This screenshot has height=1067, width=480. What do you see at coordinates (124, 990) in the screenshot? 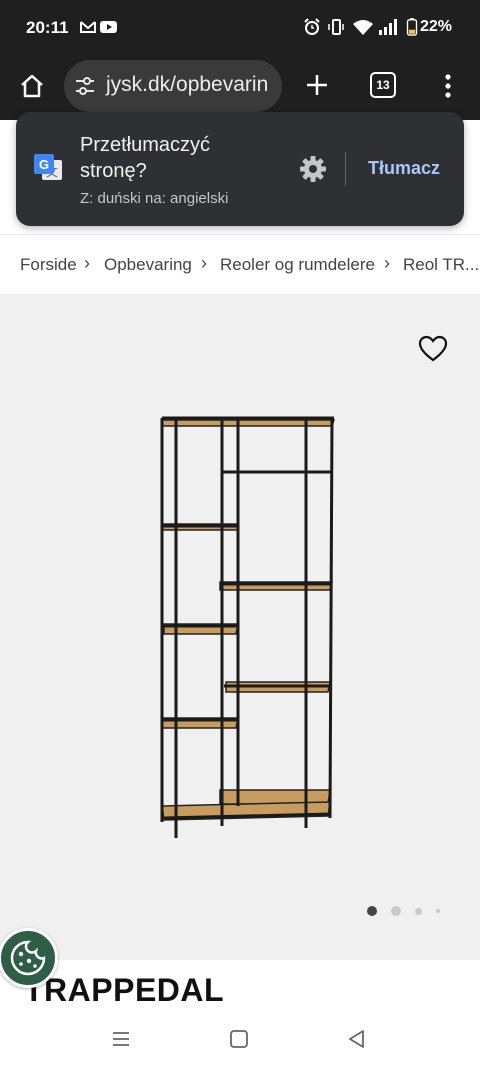
I see `product-title: TRAPPEDAL` at bounding box center [124, 990].